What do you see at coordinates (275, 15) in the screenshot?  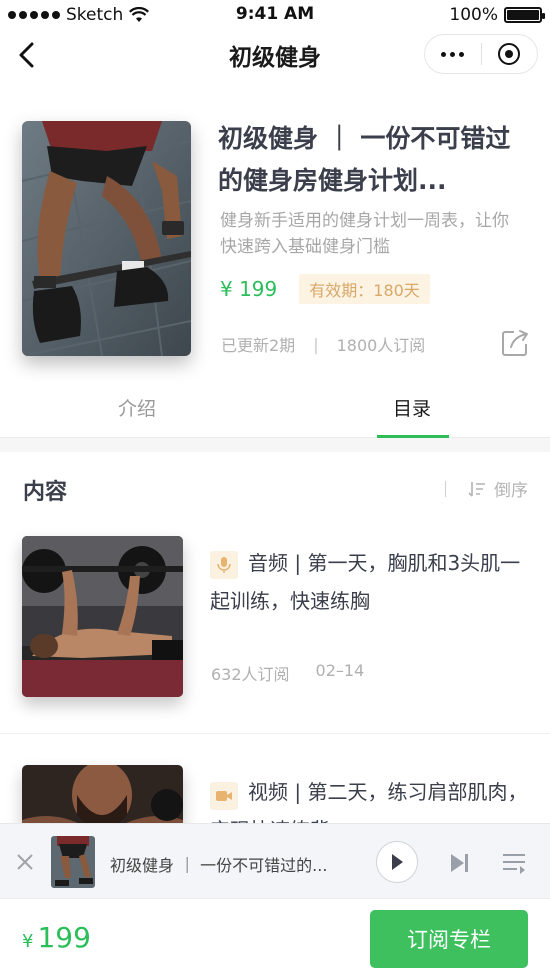 I see `status-bar: Sketch 9:41 AM 100%` at bounding box center [275, 15].